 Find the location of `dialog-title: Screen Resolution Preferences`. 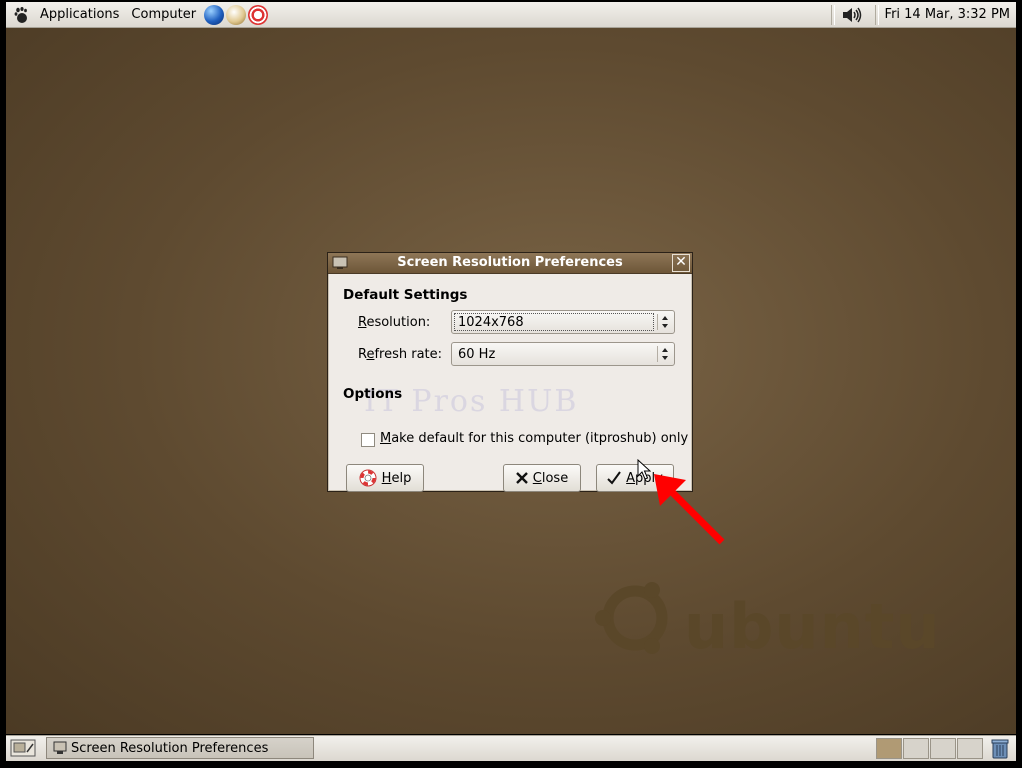

dialog-title: Screen Resolution Preferences is located at coordinates (510, 262).